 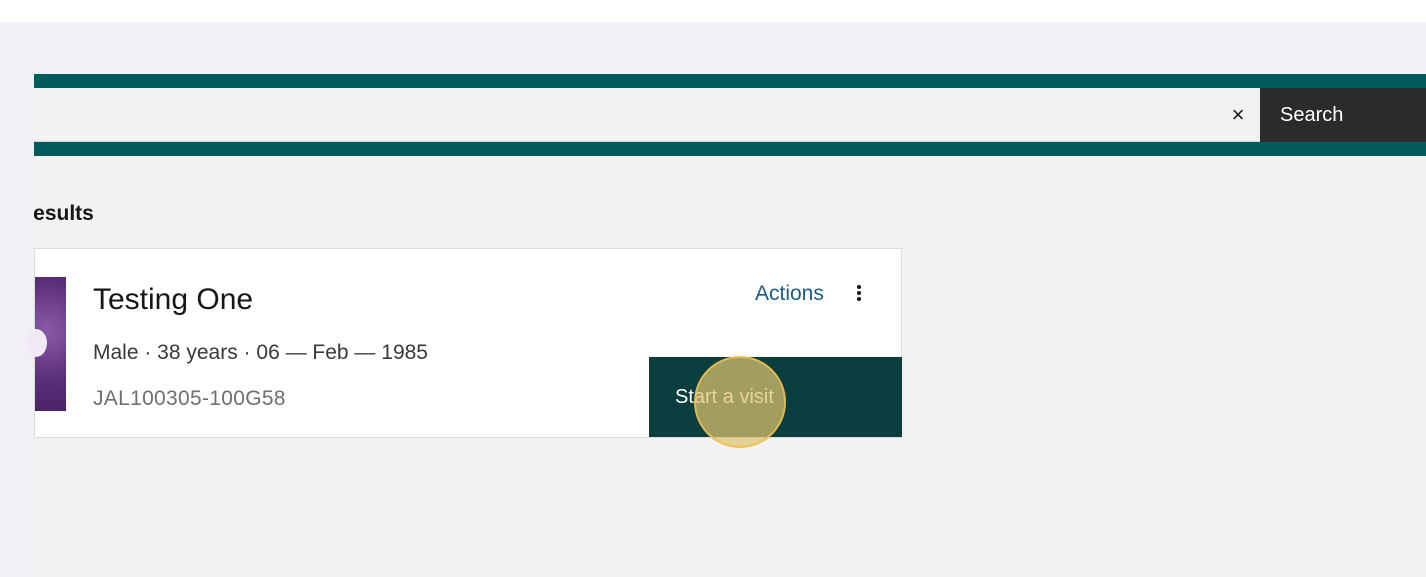 I want to click on search-bar: × Search, so click(x=730, y=115).